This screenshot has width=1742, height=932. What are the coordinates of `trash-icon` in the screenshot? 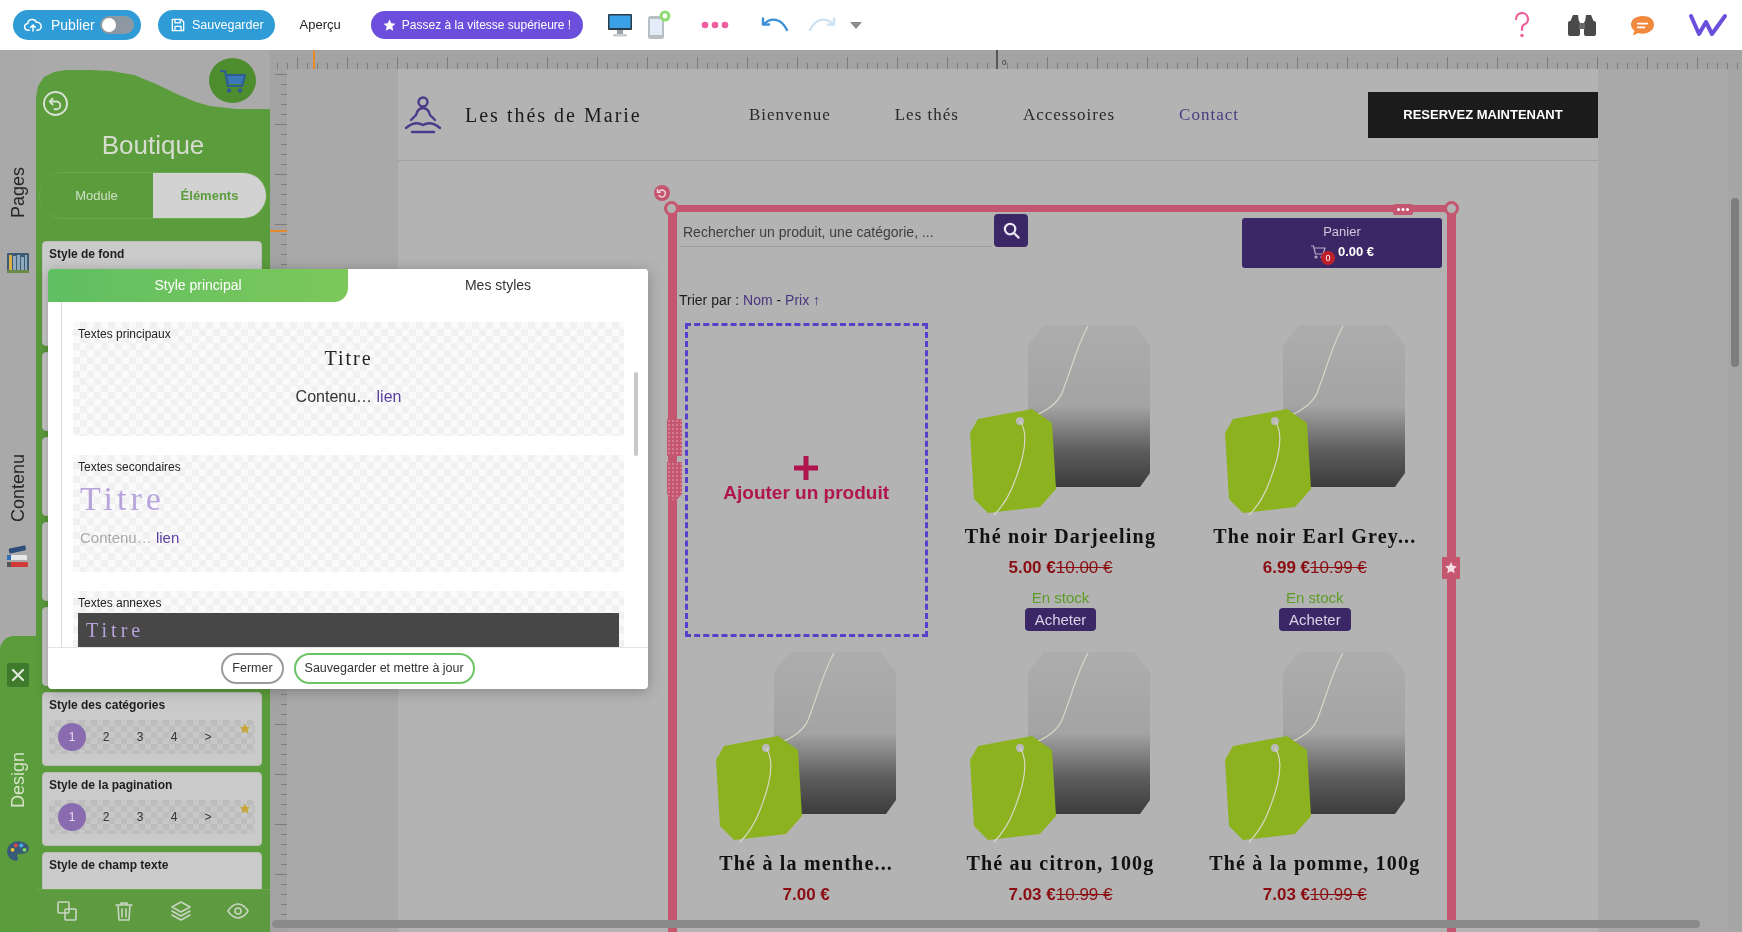 It's located at (124, 911).